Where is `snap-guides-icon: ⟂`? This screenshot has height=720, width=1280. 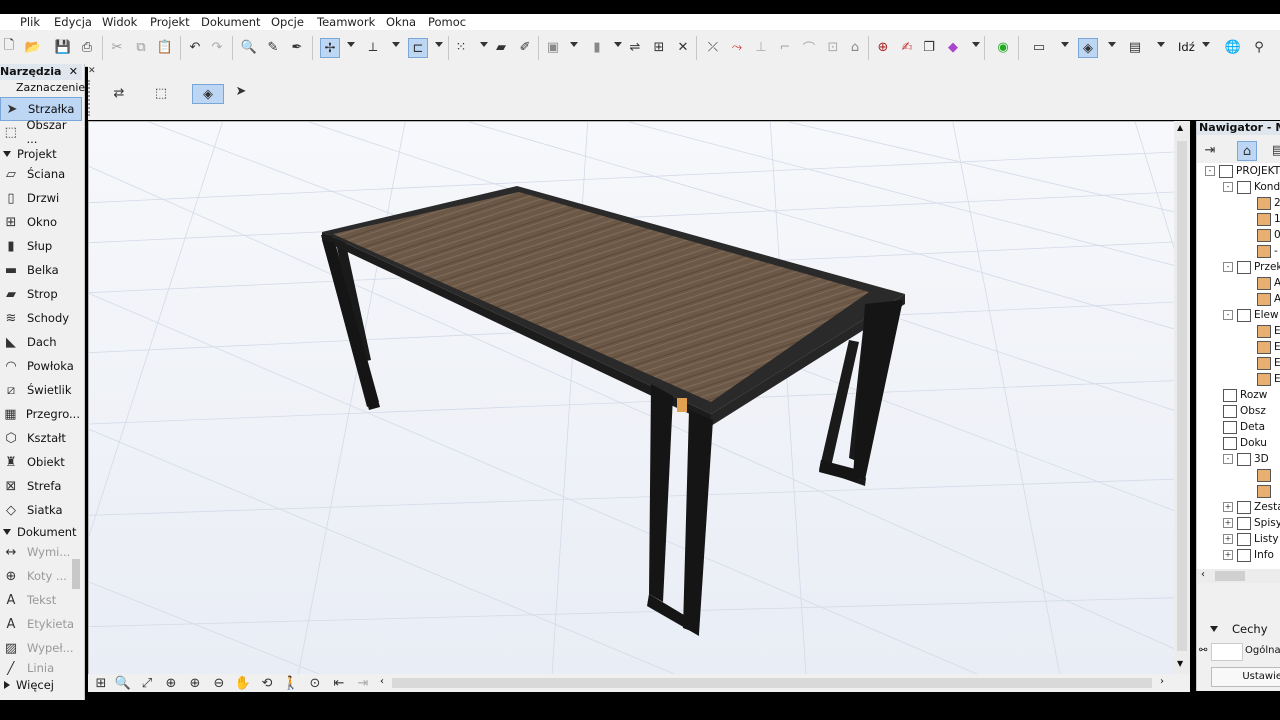 snap-guides-icon: ⟂ is located at coordinates (373, 47).